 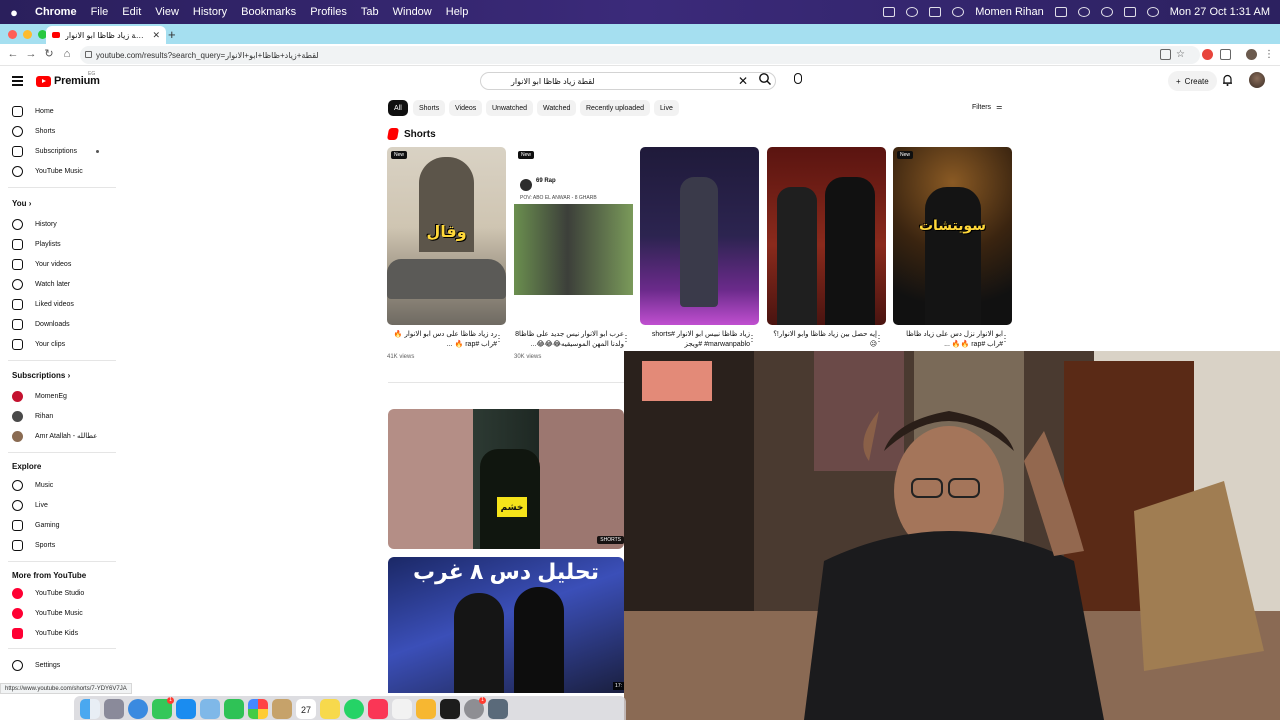 I want to click on reminders-dock-icon, so click(x=402, y=709).